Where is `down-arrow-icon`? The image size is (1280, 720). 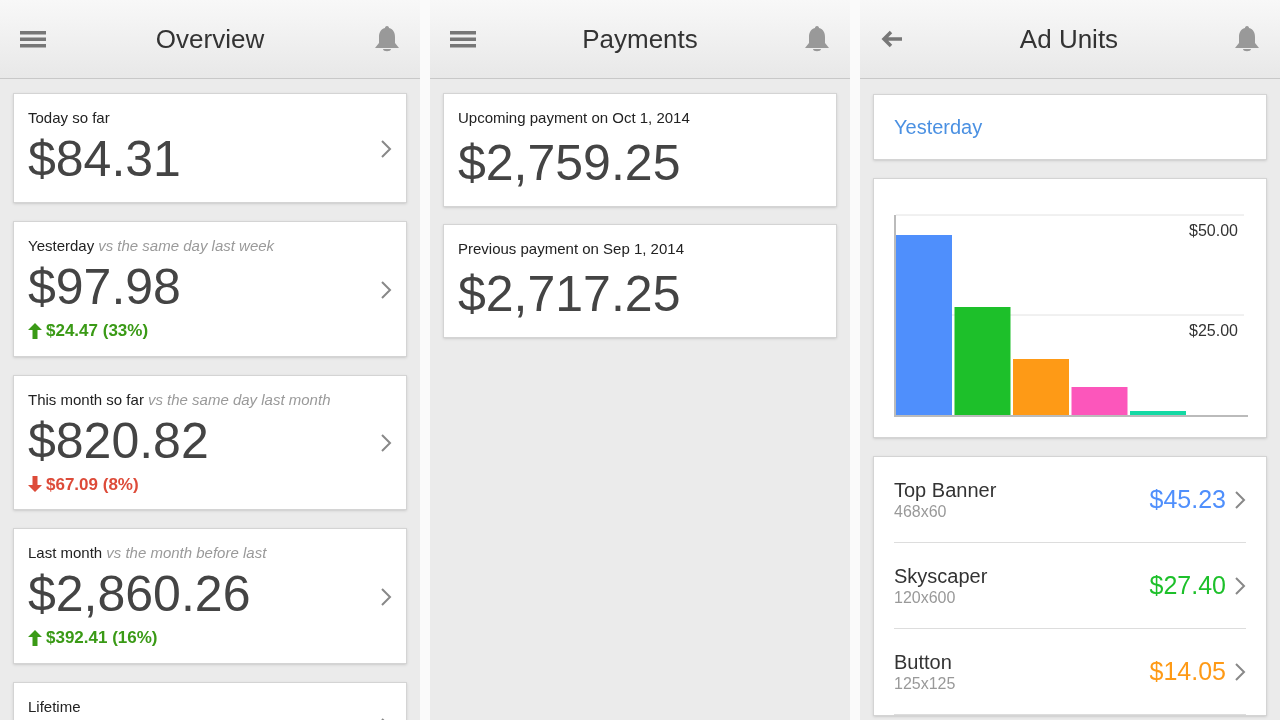 down-arrow-icon is located at coordinates (35, 484).